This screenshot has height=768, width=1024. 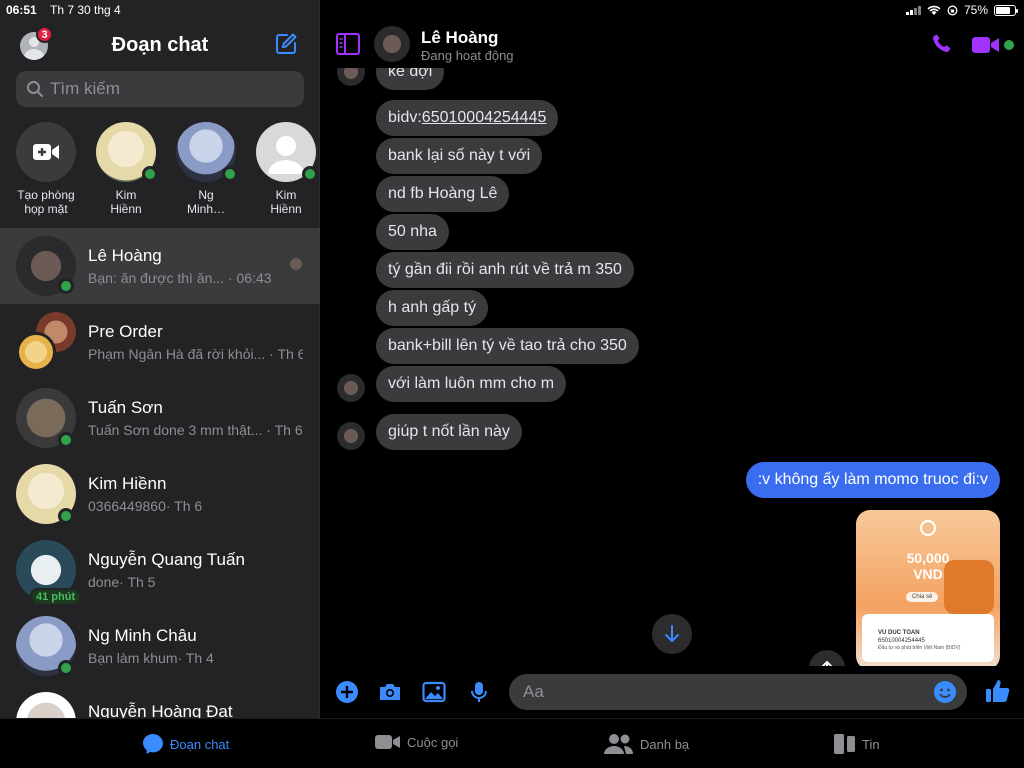 What do you see at coordinates (46, 209) in the screenshot?
I see `story-label-1b: họp mặt` at bounding box center [46, 209].